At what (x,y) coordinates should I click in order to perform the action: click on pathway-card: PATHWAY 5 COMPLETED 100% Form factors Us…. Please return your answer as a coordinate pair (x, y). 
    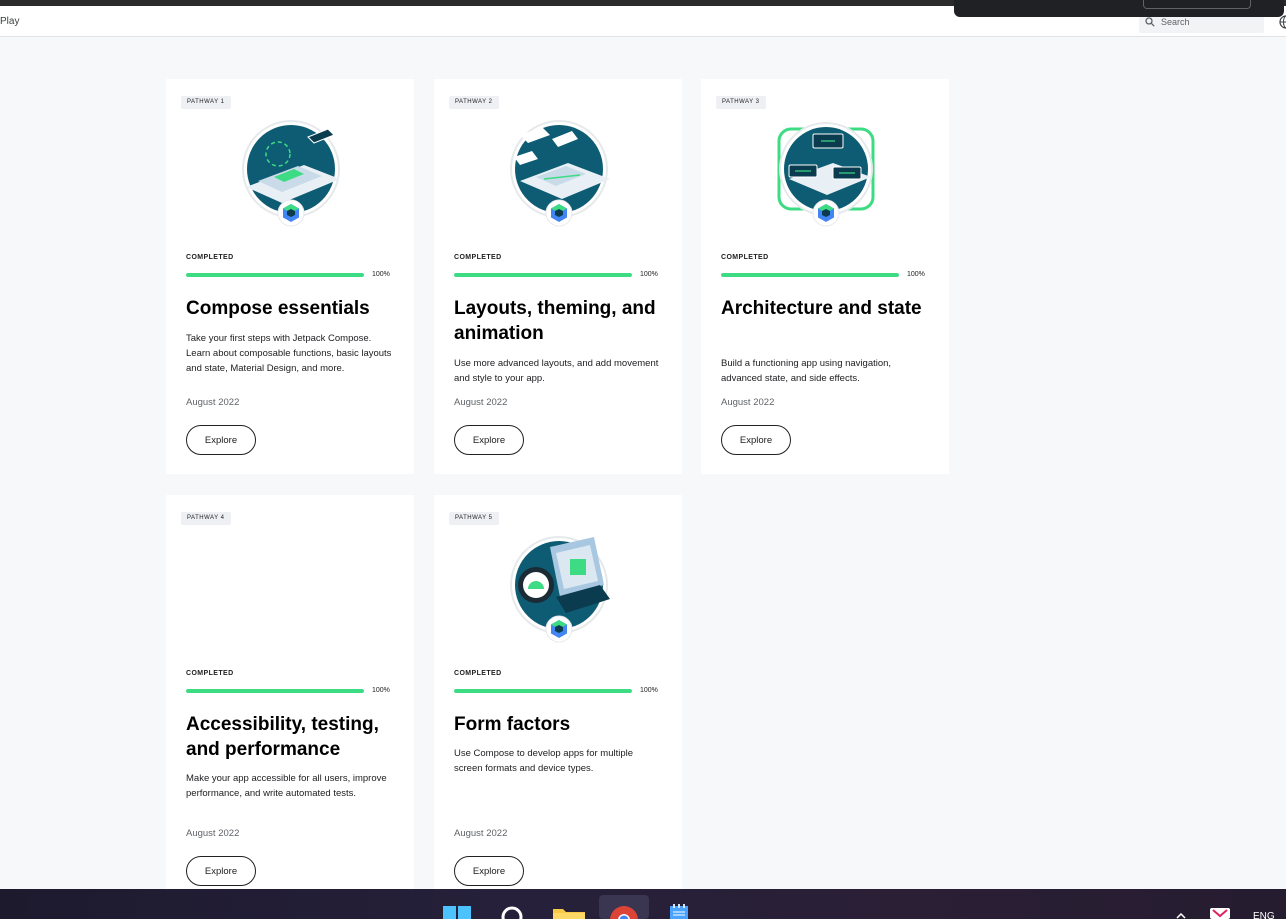
    Looking at the image, I should click on (558, 692).